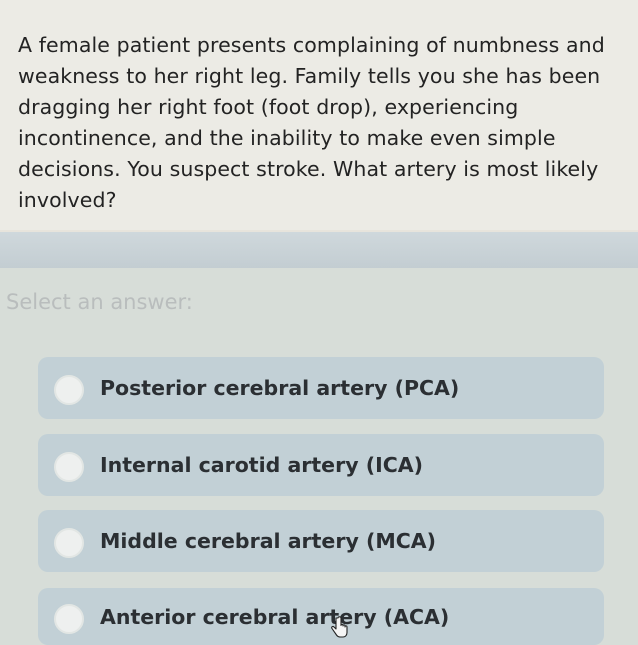  Describe the element at coordinates (280, 388) in the screenshot. I see `answer-label: Posterior cerebral artery (PCA)` at that location.